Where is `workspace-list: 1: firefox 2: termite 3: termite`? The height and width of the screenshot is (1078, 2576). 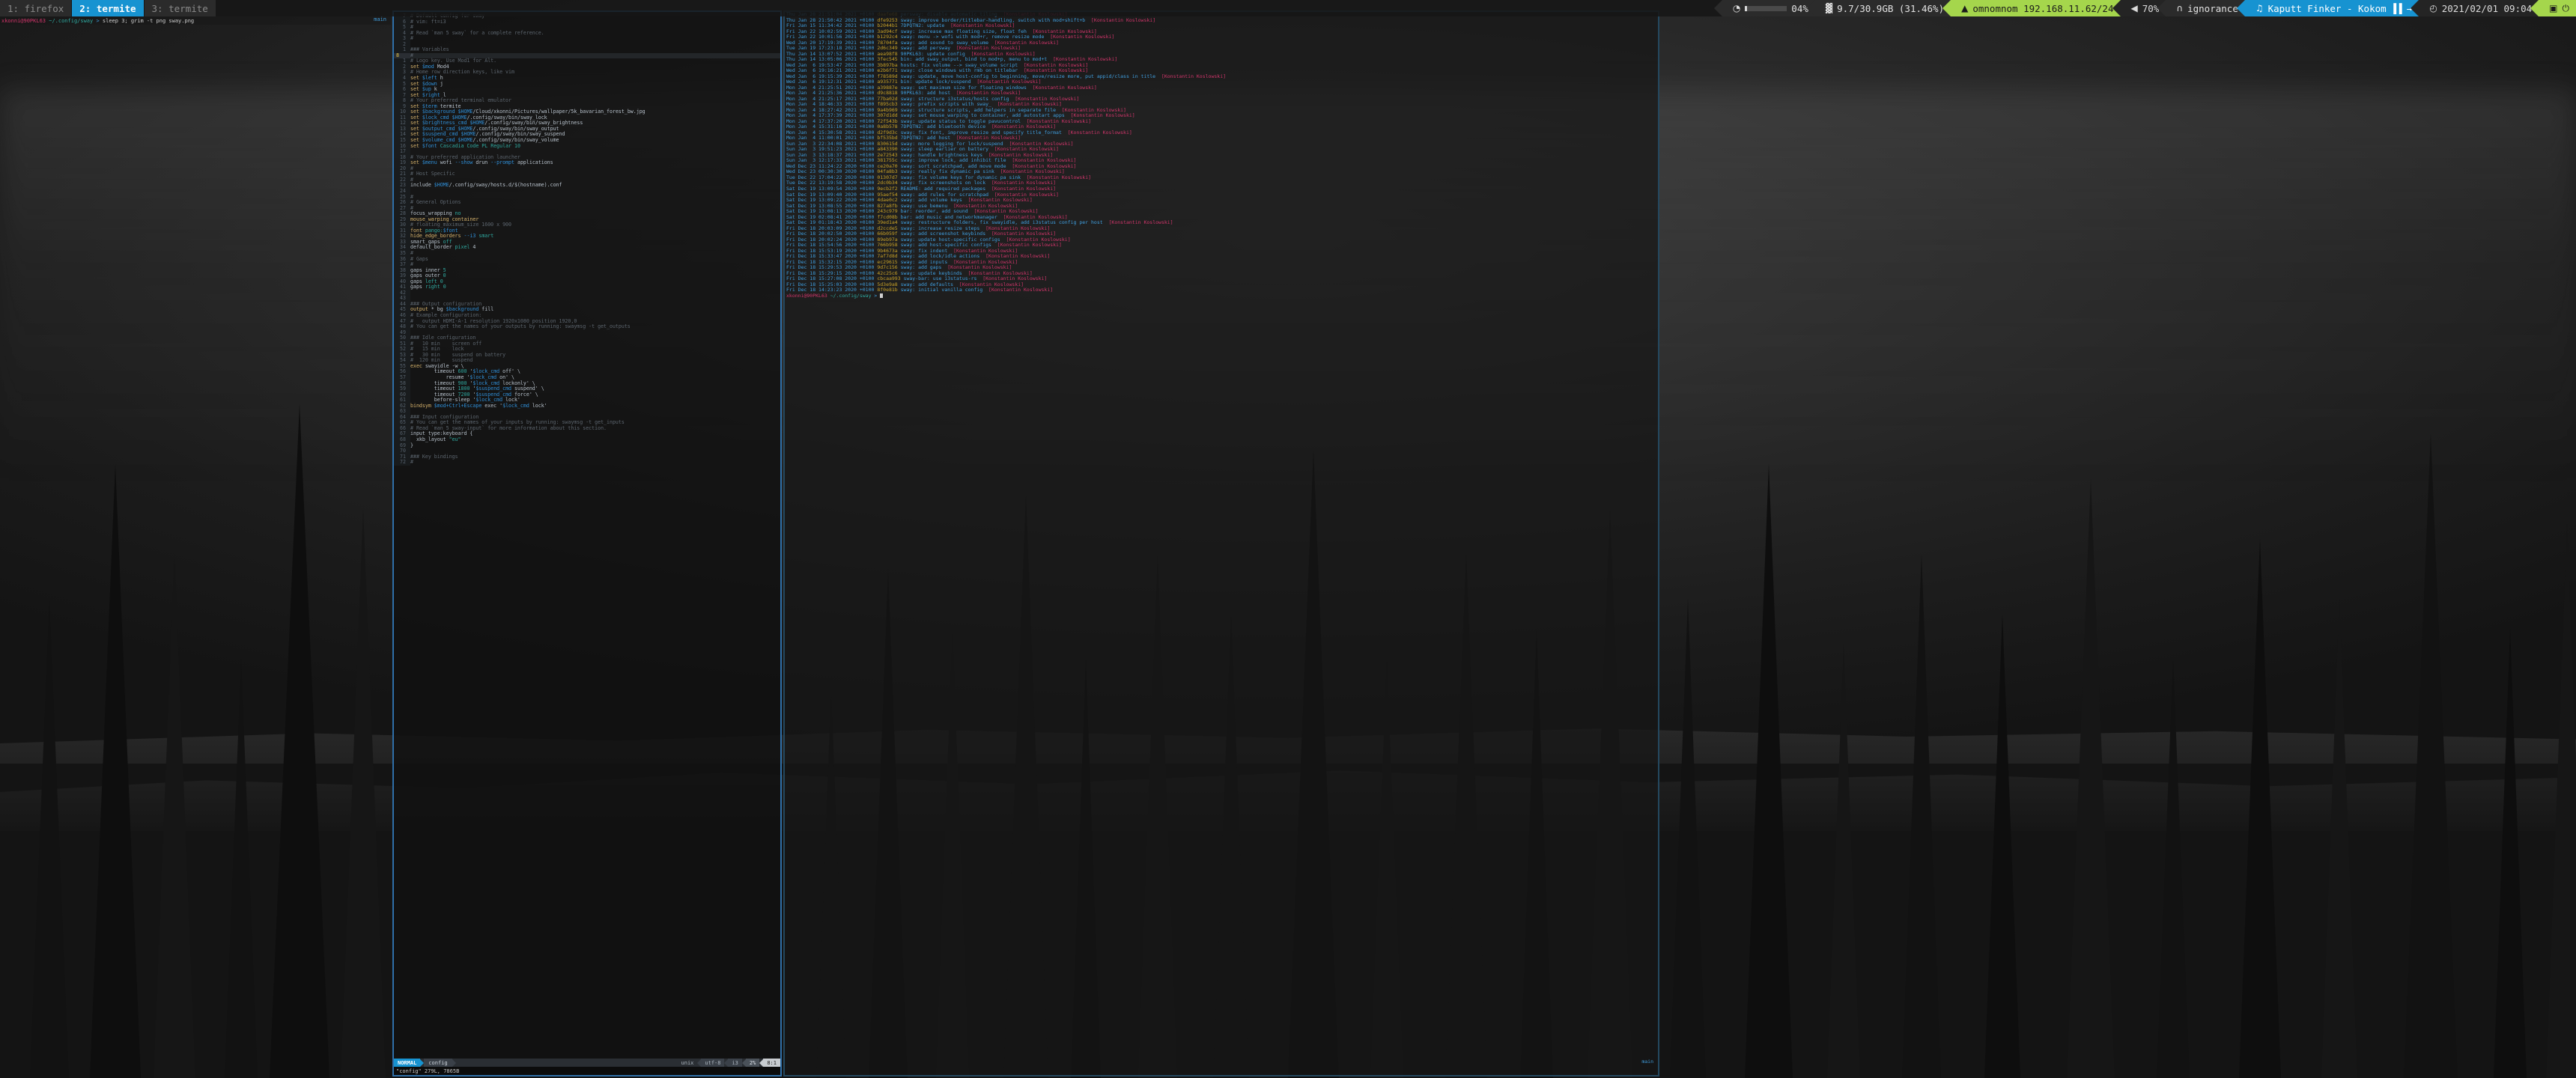
workspace-list: 1: firefox 2: termite 3: termite is located at coordinates (108, 8).